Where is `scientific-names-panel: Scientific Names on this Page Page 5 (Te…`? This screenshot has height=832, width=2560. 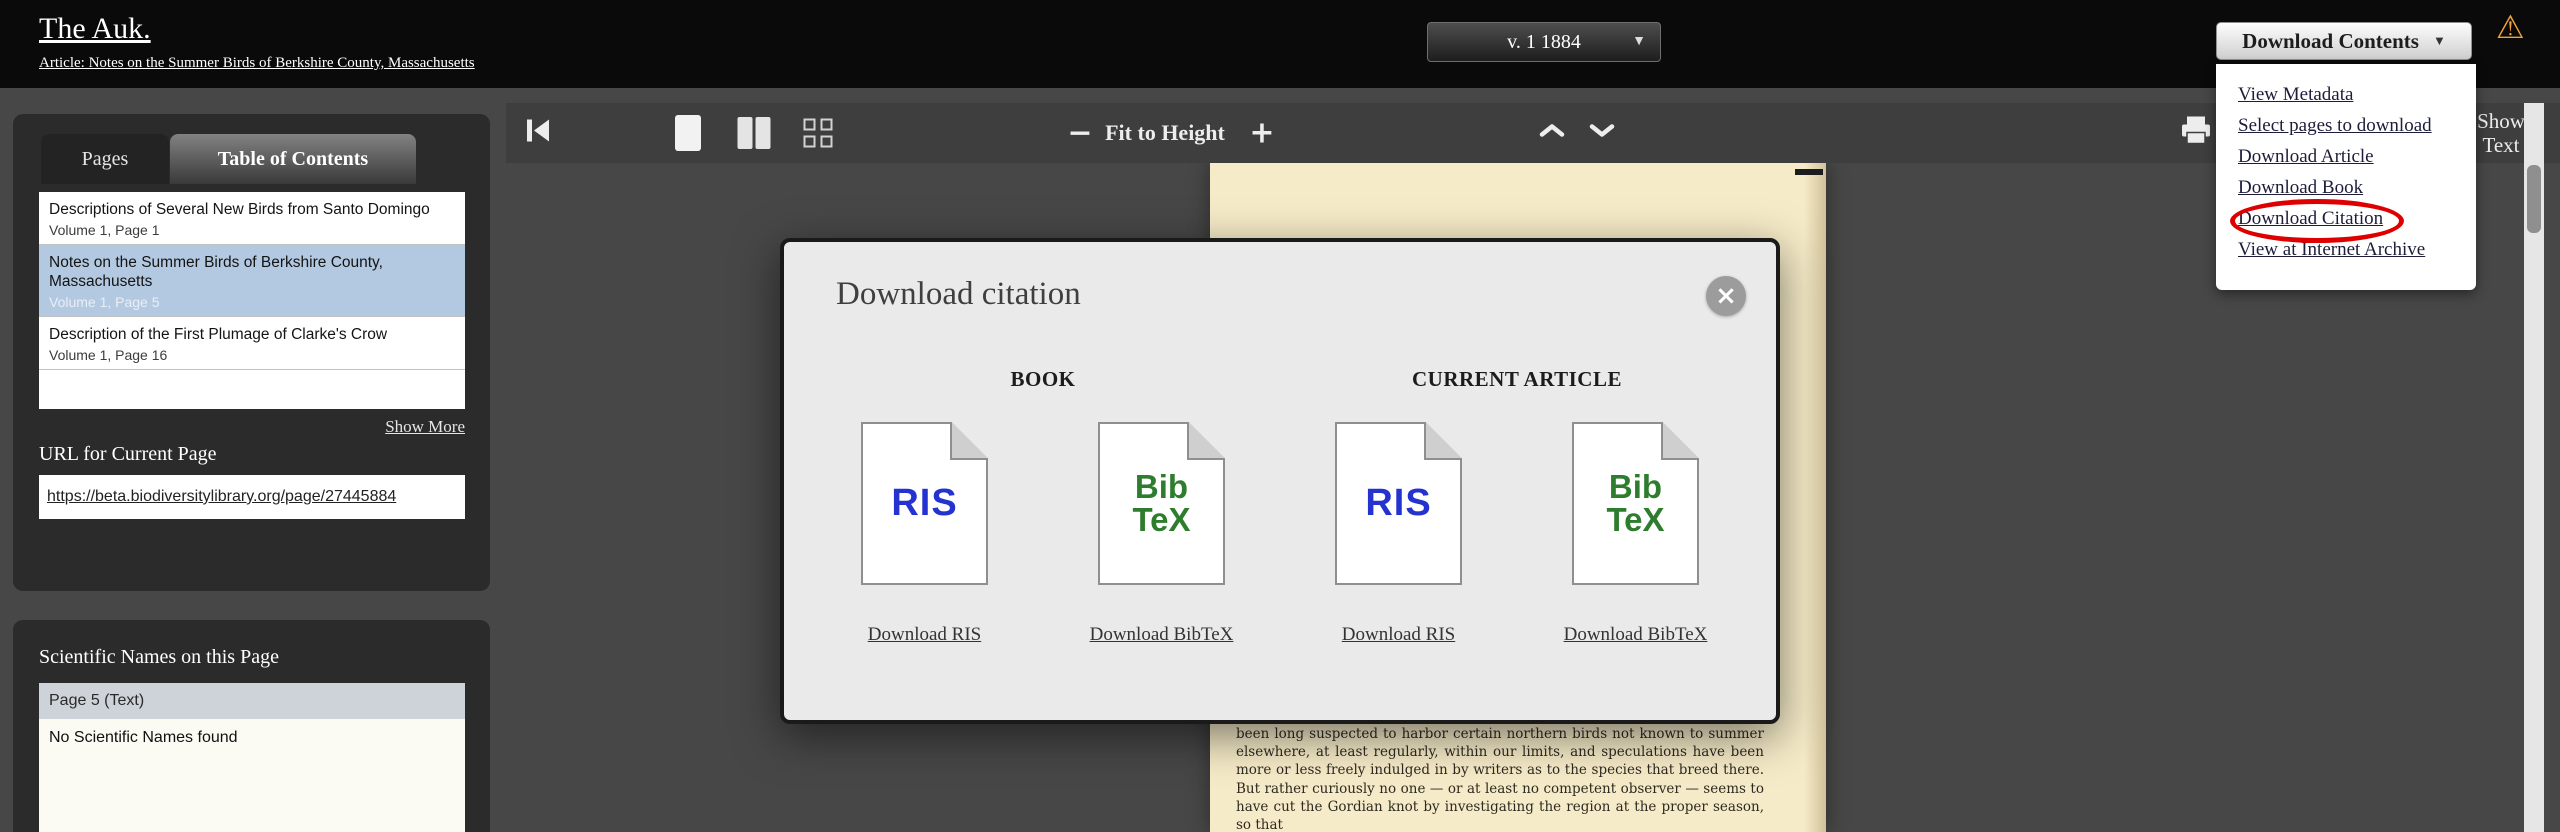 scientific-names-panel: Scientific Names on this Page Page 5 (Te… is located at coordinates (251, 726).